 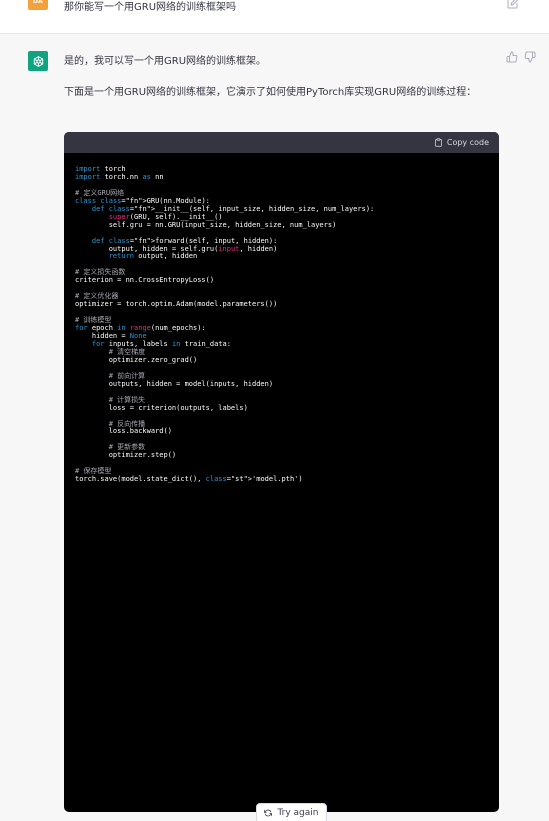 What do you see at coordinates (512, 57) in the screenshot?
I see `thumbs-up-icon` at bounding box center [512, 57].